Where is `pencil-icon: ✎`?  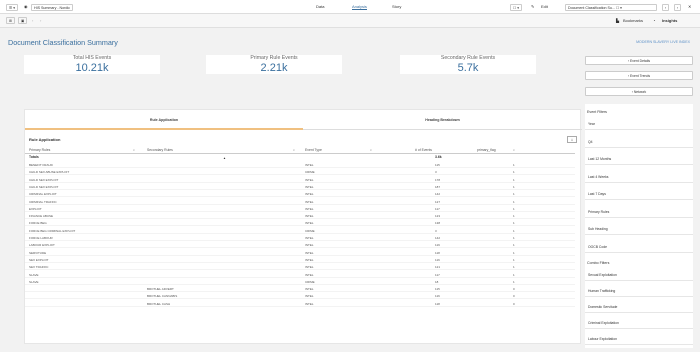
pencil-icon: ✎ is located at coordinates (532, 6).